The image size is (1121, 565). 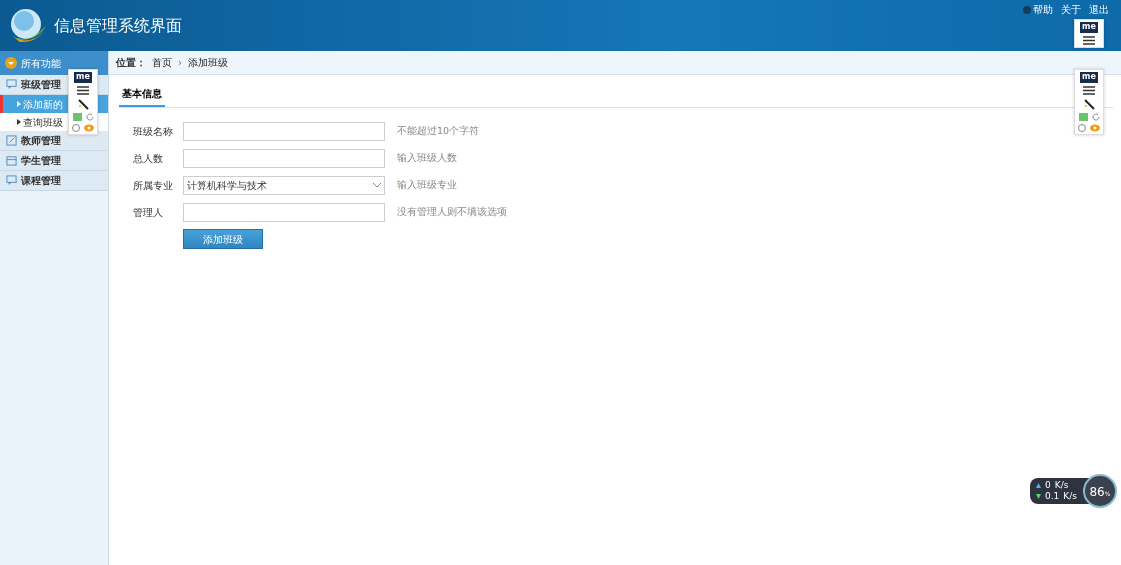 What do you see at coordinates (118, 25) in the screenshot?
I see `app-title: 信息管理系统界面` at bounding box center [118, 25].